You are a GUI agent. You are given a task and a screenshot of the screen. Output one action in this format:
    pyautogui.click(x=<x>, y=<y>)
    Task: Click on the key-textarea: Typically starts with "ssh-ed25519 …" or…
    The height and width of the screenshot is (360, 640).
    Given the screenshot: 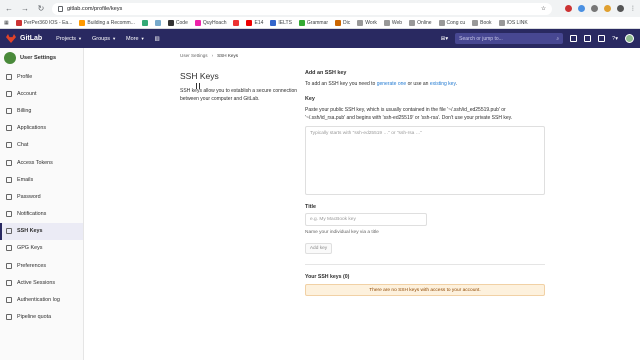 What is the action you would take?
    pyautogui.click(x=425, y=160)
    